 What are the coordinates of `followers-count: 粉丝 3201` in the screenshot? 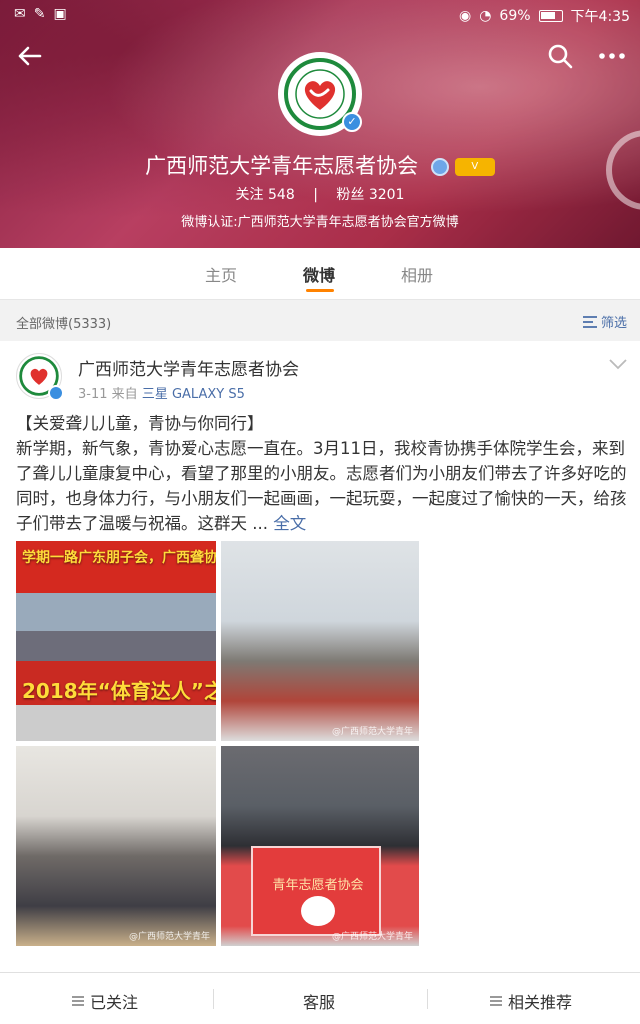 It's located at (370, 195).